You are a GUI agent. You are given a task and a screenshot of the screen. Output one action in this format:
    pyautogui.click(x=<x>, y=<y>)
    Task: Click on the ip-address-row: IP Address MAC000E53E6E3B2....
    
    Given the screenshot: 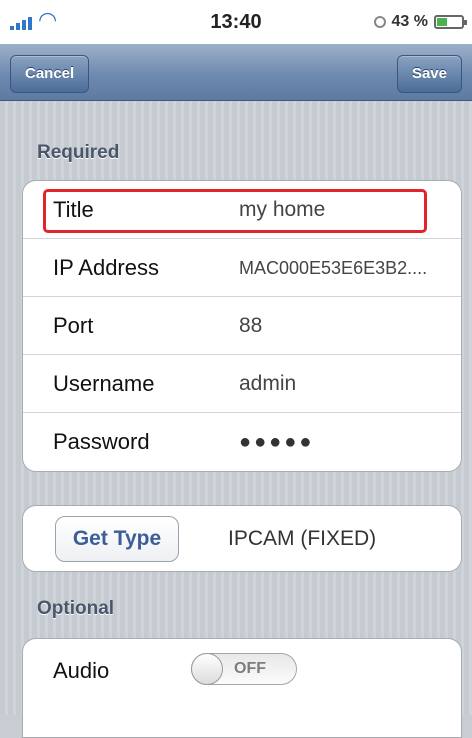 What is the action you would take?
    pyautogui.click(x=242, y=268)
    